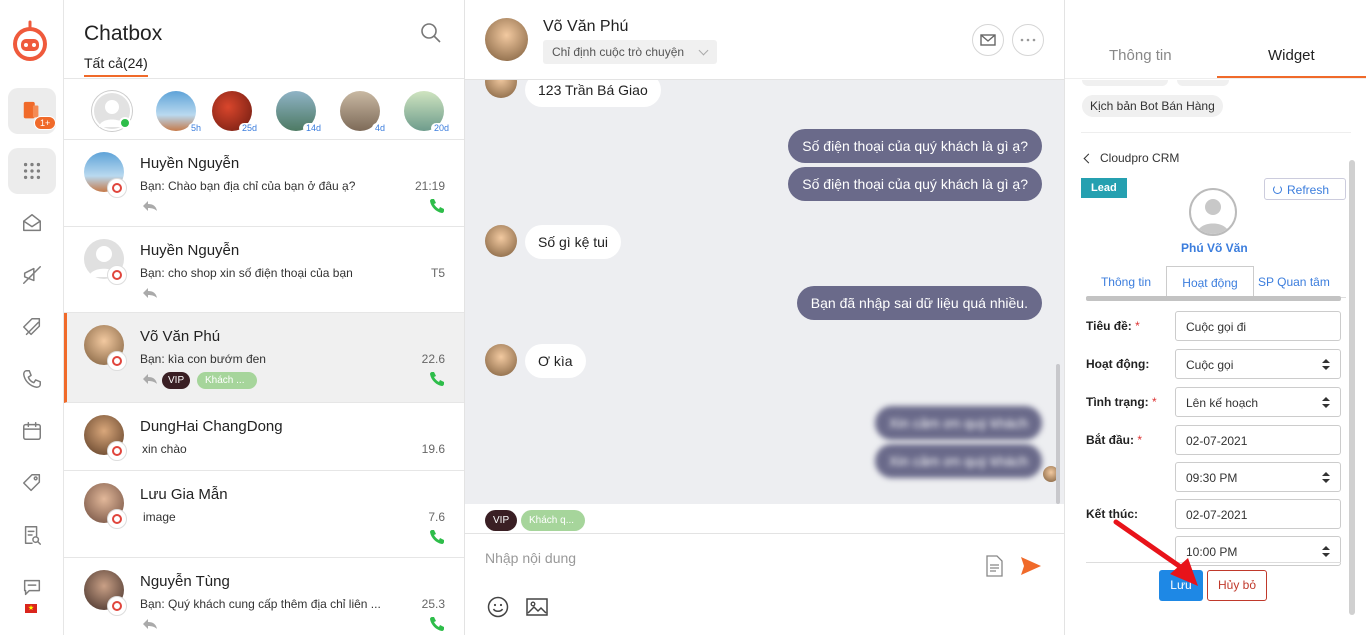 This screenshot has width=1366, height=635. Describe the element at coordinates (246, 273) in the screenshot. I see `last-message: Bạn: cho shop xin số điện thoại của bạn` at that location.